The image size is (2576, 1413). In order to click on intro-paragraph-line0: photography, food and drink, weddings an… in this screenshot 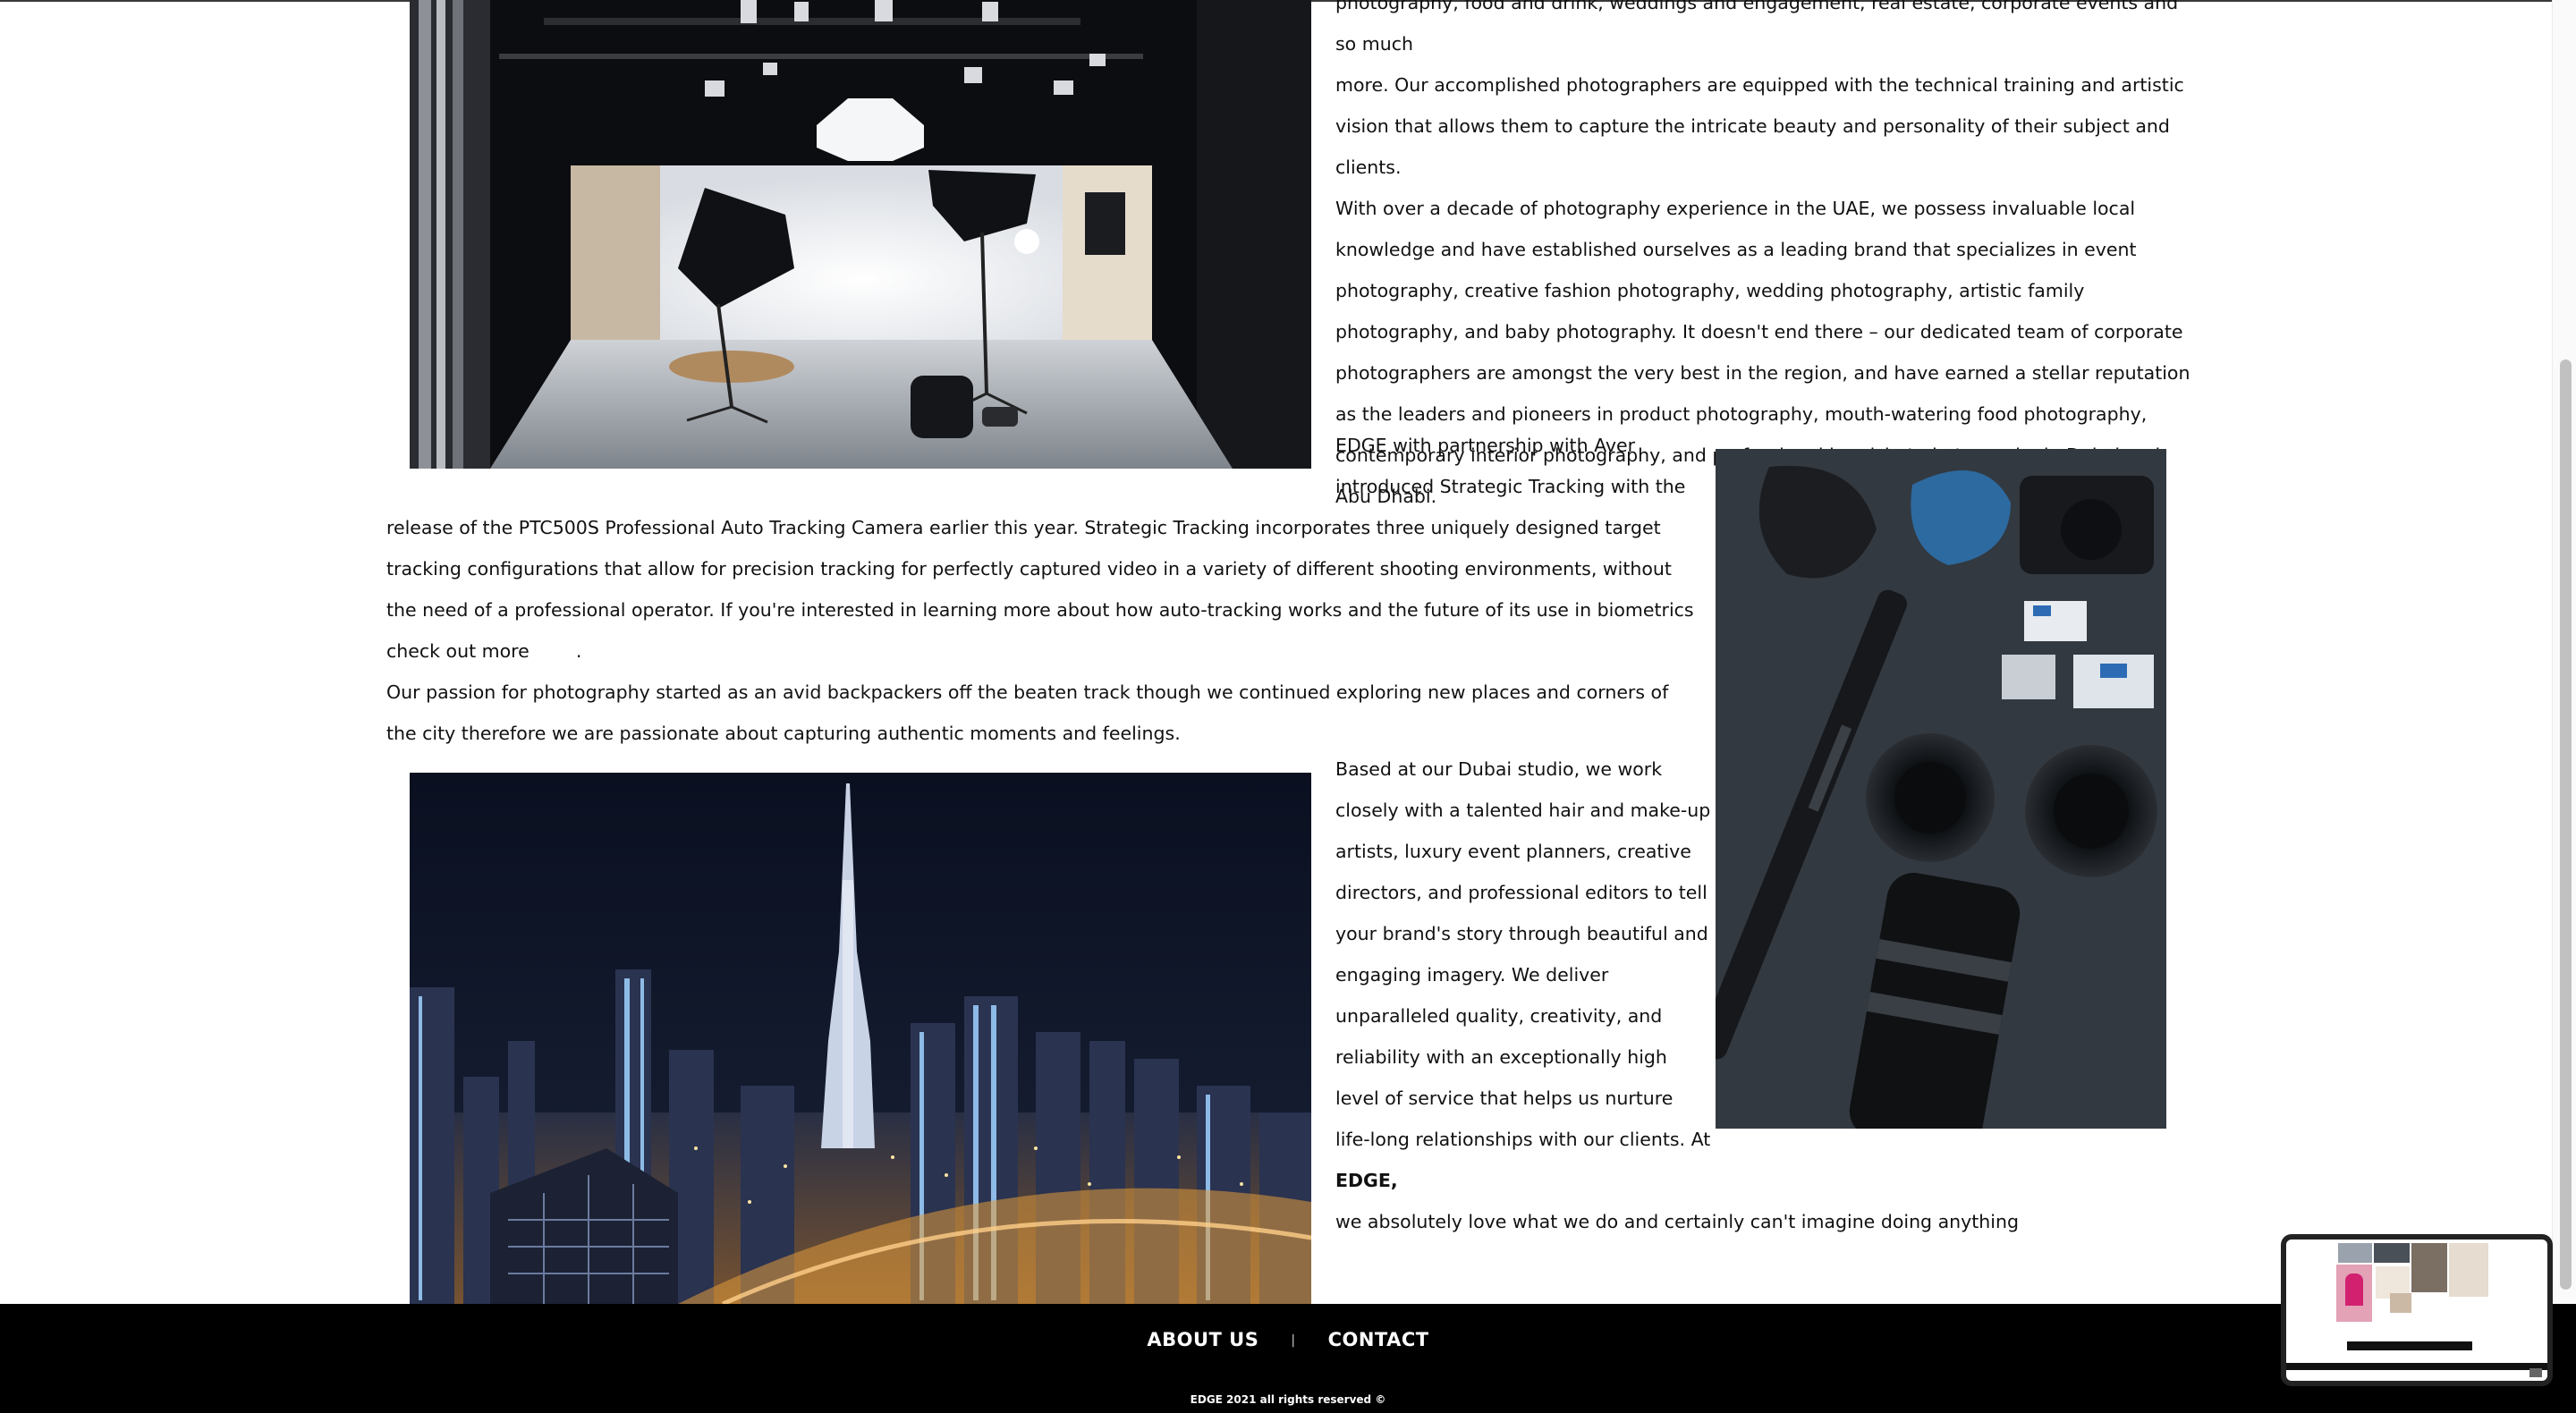, I will do `click(1757, 27)`.